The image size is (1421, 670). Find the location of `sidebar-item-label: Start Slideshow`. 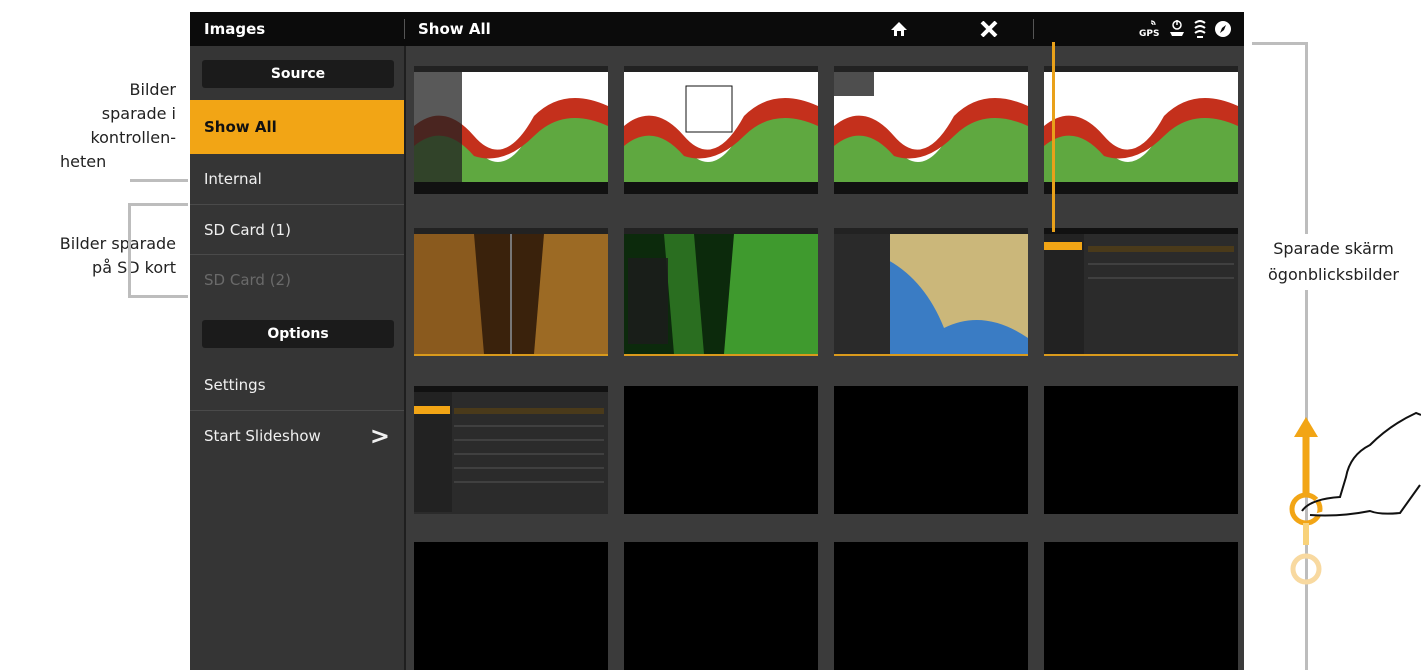

sidebar-item-label: Start Slideshow is located at coordinates (262, 436).